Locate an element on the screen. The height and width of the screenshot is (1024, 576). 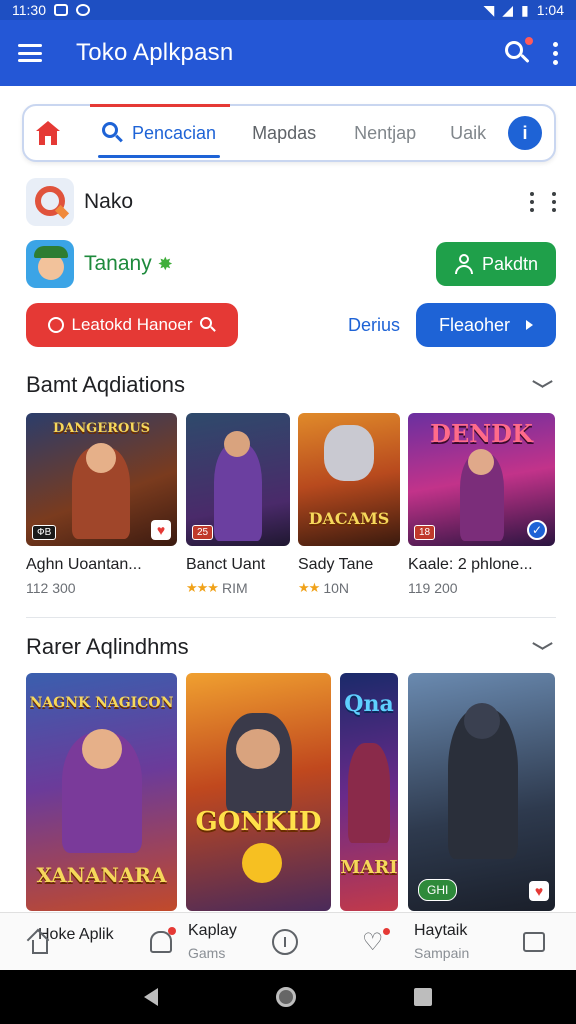
home-icon is located at coordinates (48, 133).